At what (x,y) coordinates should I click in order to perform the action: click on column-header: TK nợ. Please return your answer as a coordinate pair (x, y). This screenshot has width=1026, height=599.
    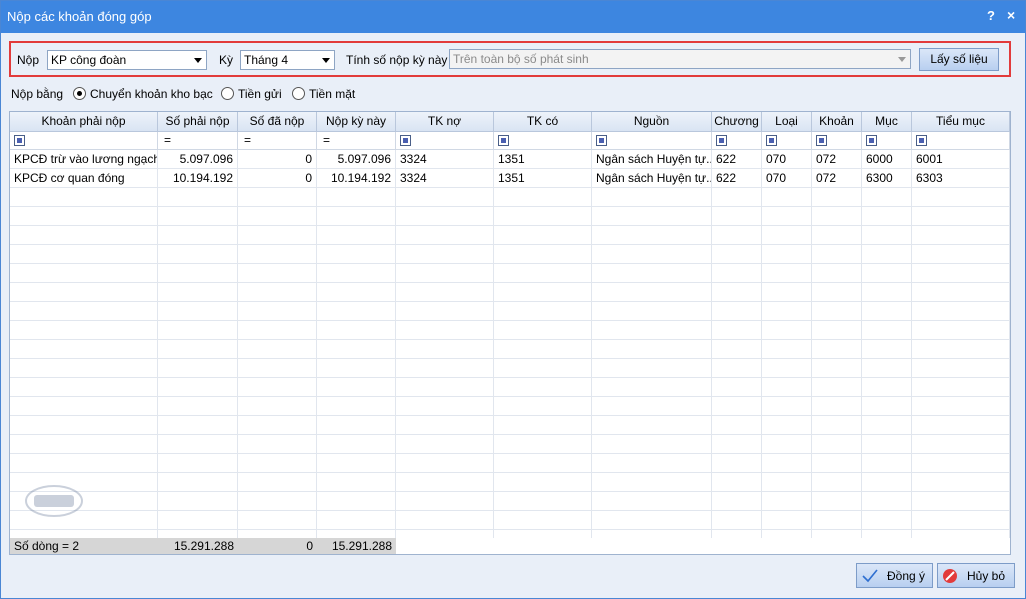
    Looking at the image, I should click on (445, 122).